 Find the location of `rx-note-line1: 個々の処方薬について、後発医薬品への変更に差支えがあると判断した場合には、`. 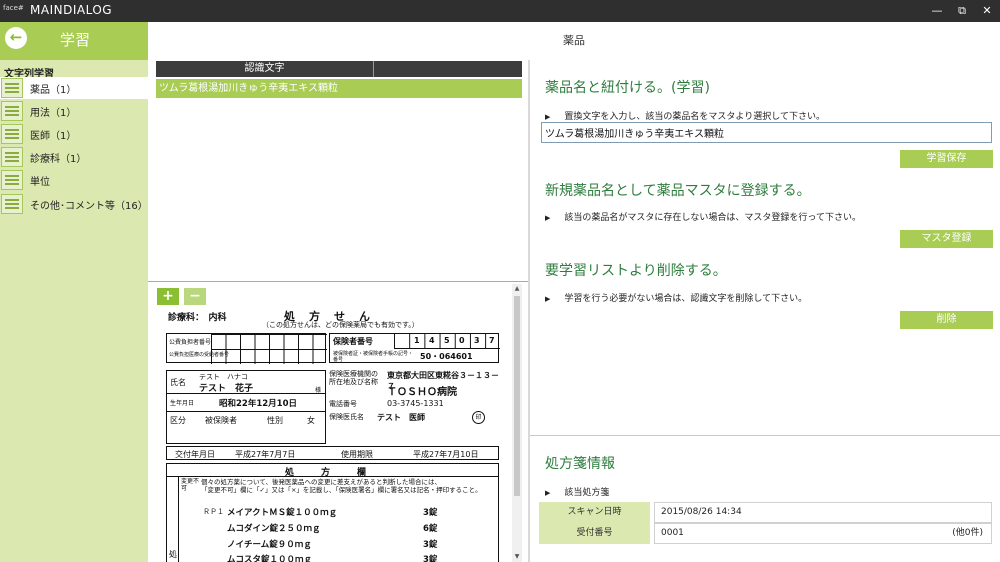

rx-note-line1: 個々の処方薬について、後発医薬品への変更に差支えがあると判断した場合には、 is located at coordinates (321, 482).